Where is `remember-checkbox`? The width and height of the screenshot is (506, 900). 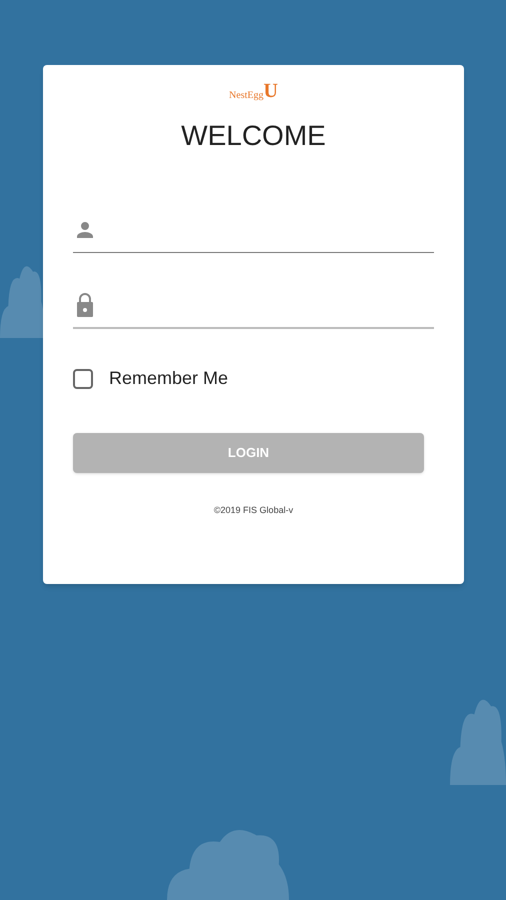 remember-checkbox is located at coordinates (83, 378).